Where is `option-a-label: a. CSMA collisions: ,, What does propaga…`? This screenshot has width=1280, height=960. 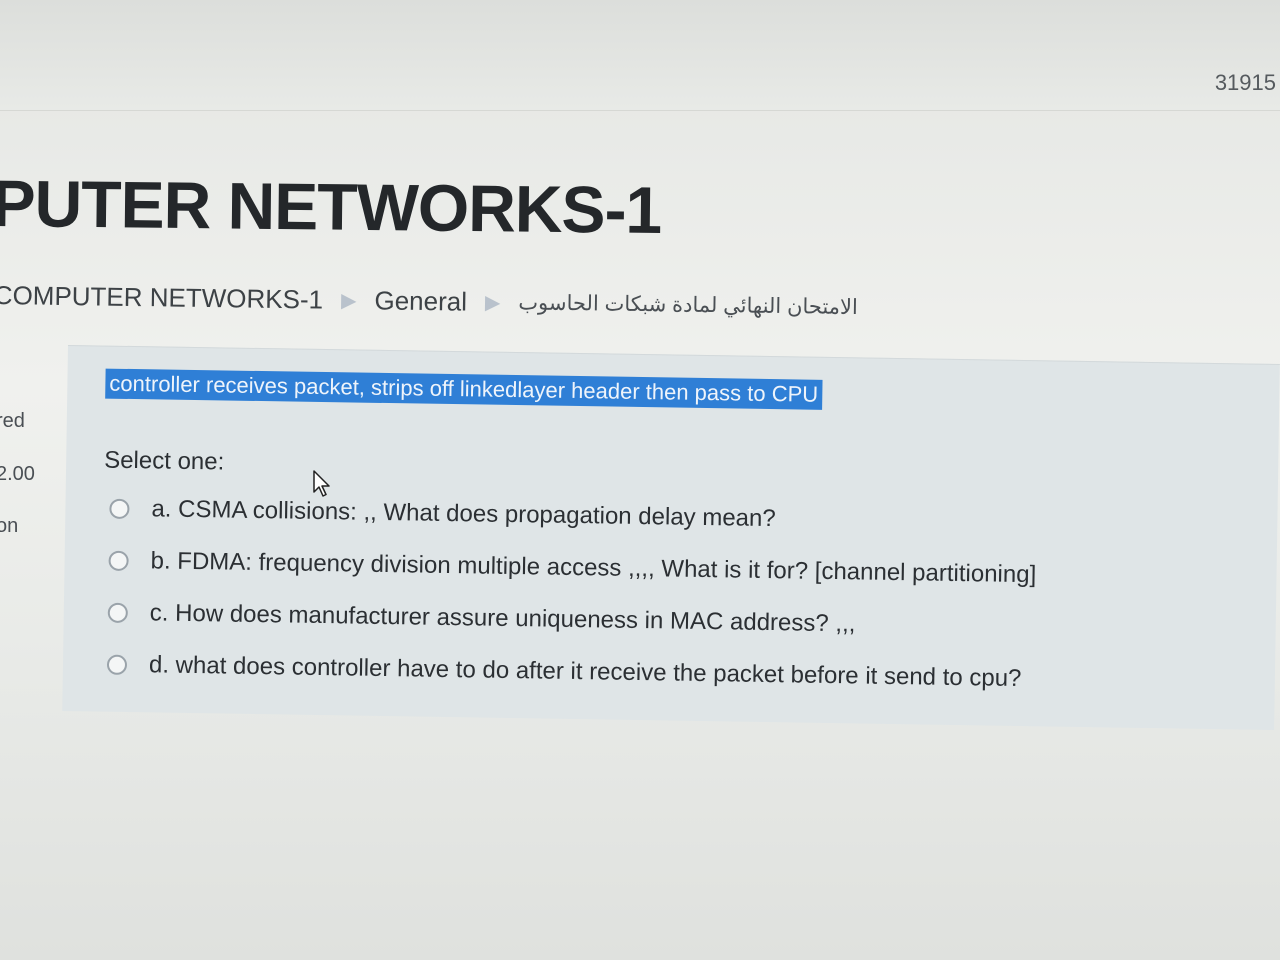
option-a-label: a. CSMA collisions: ,, What does propaga… is located at coordinates (463, 514).